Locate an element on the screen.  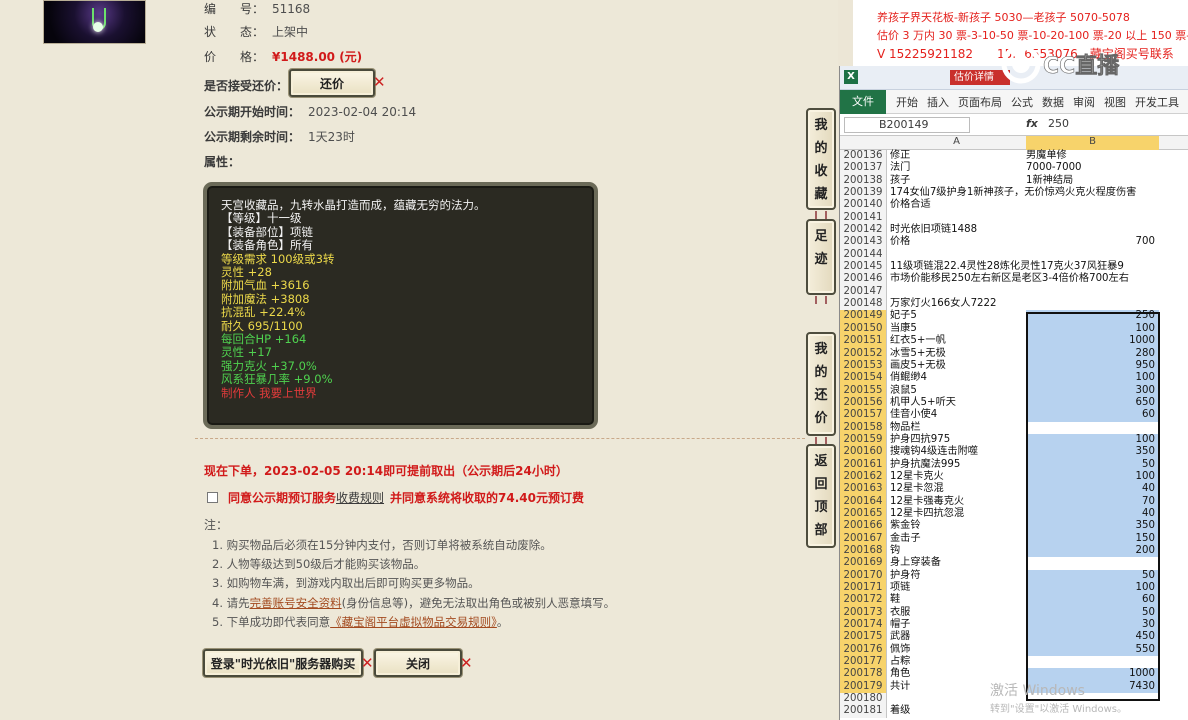
row-number: 200162 is located at coordinates (863, 477).